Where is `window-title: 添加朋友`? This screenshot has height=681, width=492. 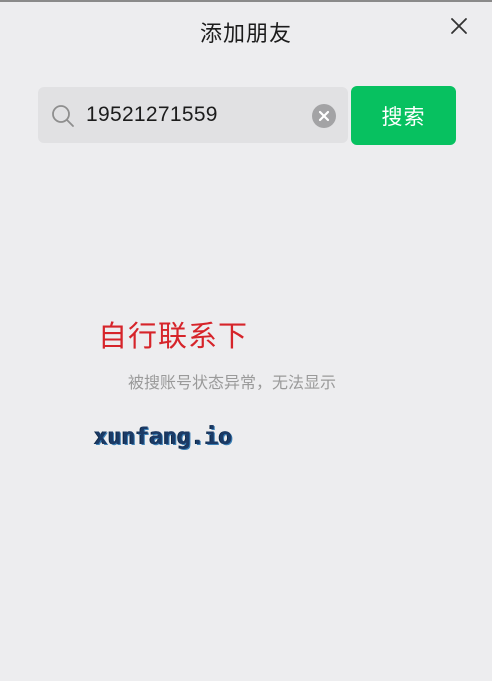
window-title: 添加朋友 is located at coordinates (245, 34).